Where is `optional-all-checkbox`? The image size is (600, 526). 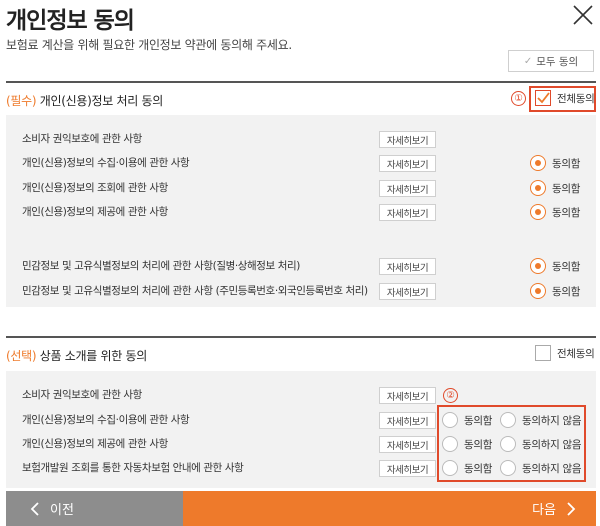
optional-all-checkbox is located at coordinates (543, 353).